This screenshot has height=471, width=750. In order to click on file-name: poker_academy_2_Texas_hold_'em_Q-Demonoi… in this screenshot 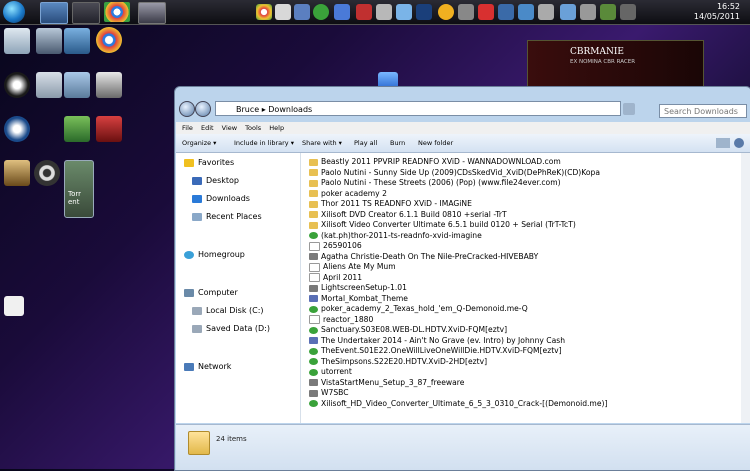, I will do `click(424, 308)`.